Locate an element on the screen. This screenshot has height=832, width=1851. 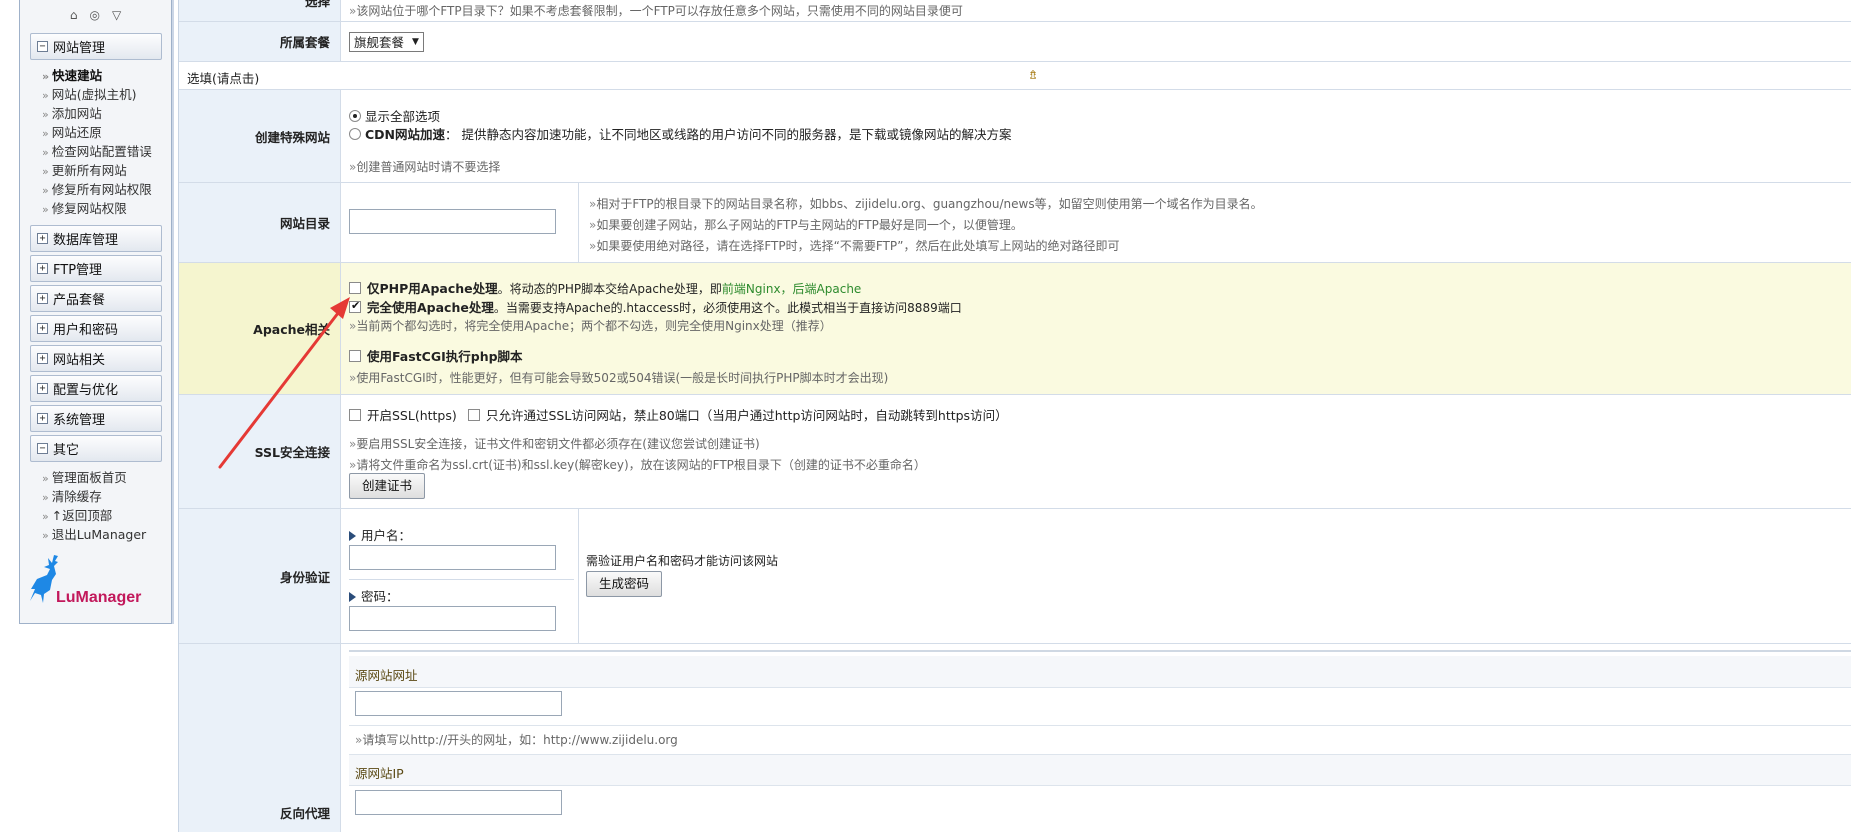
sidebar-item-check-config: 检查网站配置错误 is located at coordinates (106, 151).